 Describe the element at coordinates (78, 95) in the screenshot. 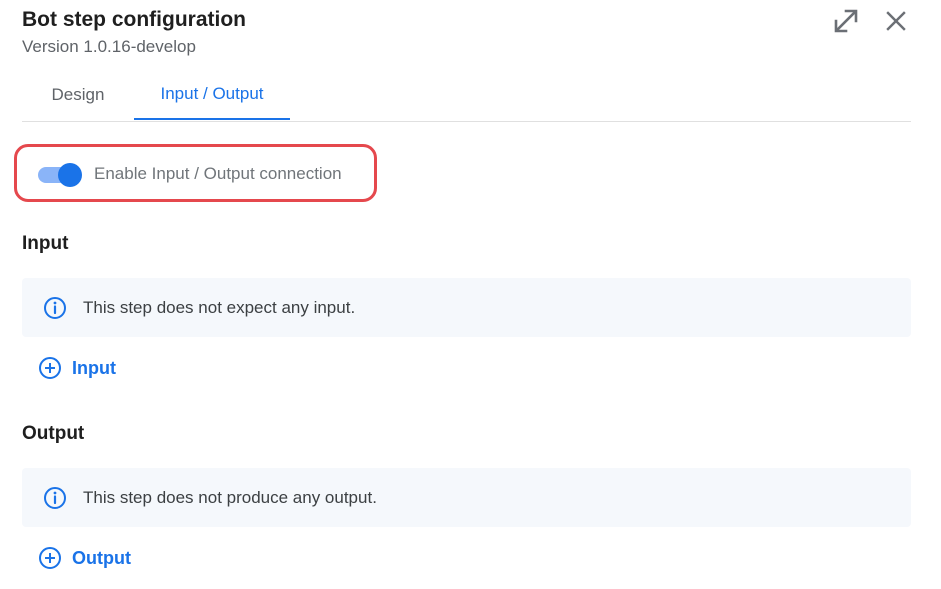

I see `tab-design: Design` at that location.